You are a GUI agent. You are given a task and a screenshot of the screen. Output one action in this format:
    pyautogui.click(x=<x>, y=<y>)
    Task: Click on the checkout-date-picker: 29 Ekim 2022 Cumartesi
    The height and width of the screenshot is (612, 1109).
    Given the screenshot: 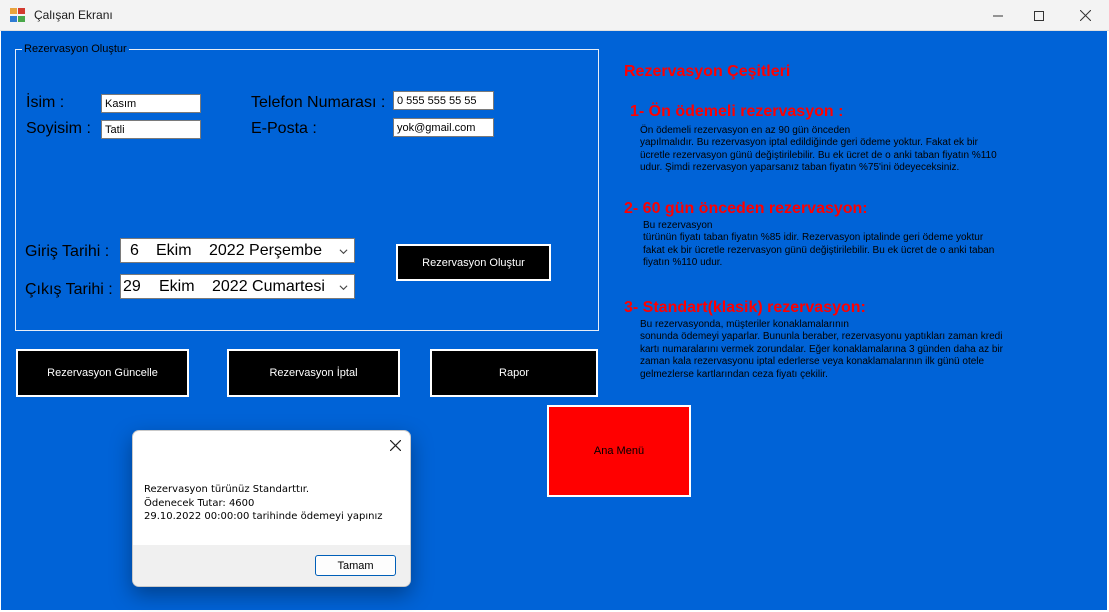 What is the action you would take?
    pyautogui.click(x=237, y=286)
    